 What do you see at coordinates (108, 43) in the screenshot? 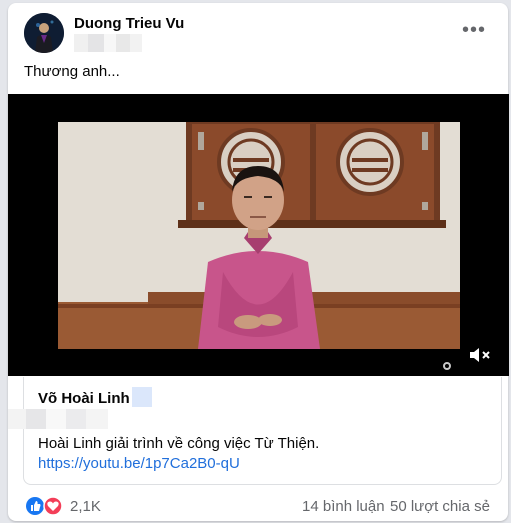
I see `post-meta-obscured` at bounding box center [108, 43].